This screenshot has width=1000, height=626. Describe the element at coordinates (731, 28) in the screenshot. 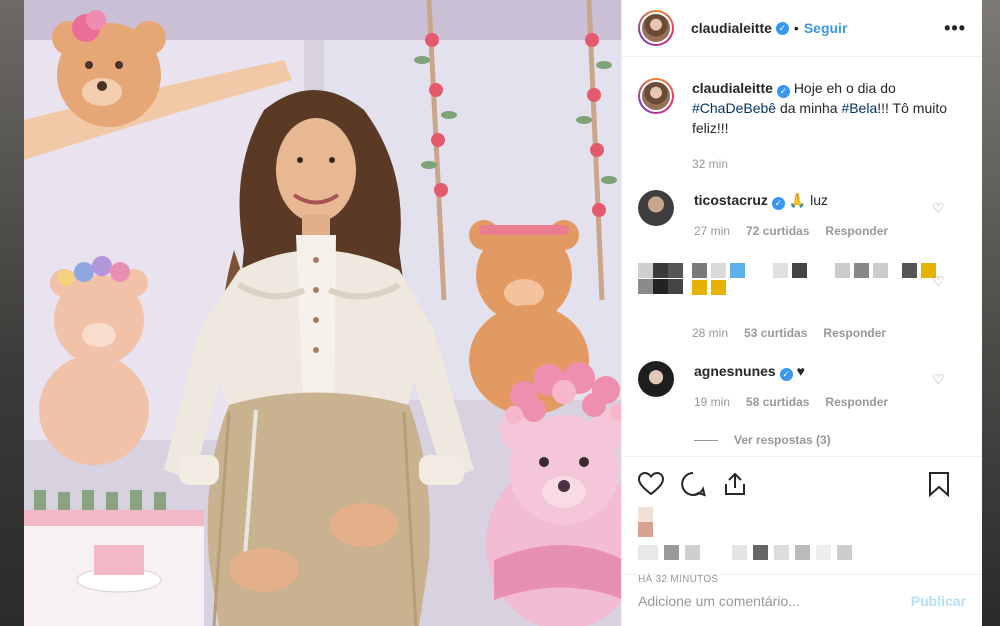

I see `author-username: claudialeitte` at that location.